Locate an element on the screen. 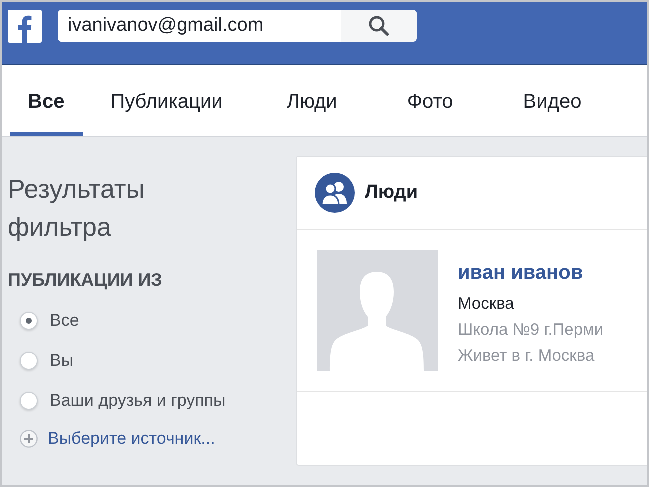 The width and height of the screenshot is (649, 487). tab: Публикации is located at coordinates (166, 100).